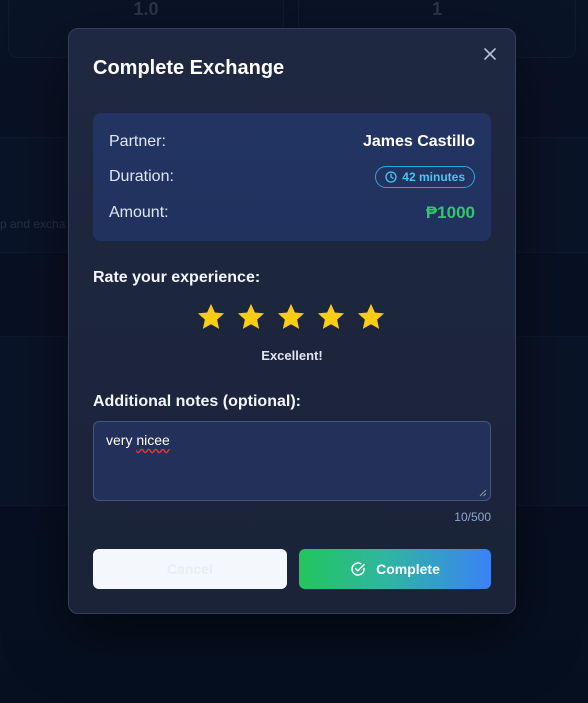  I want to click on rating-label: Rate your experience:, so click(177, 277).